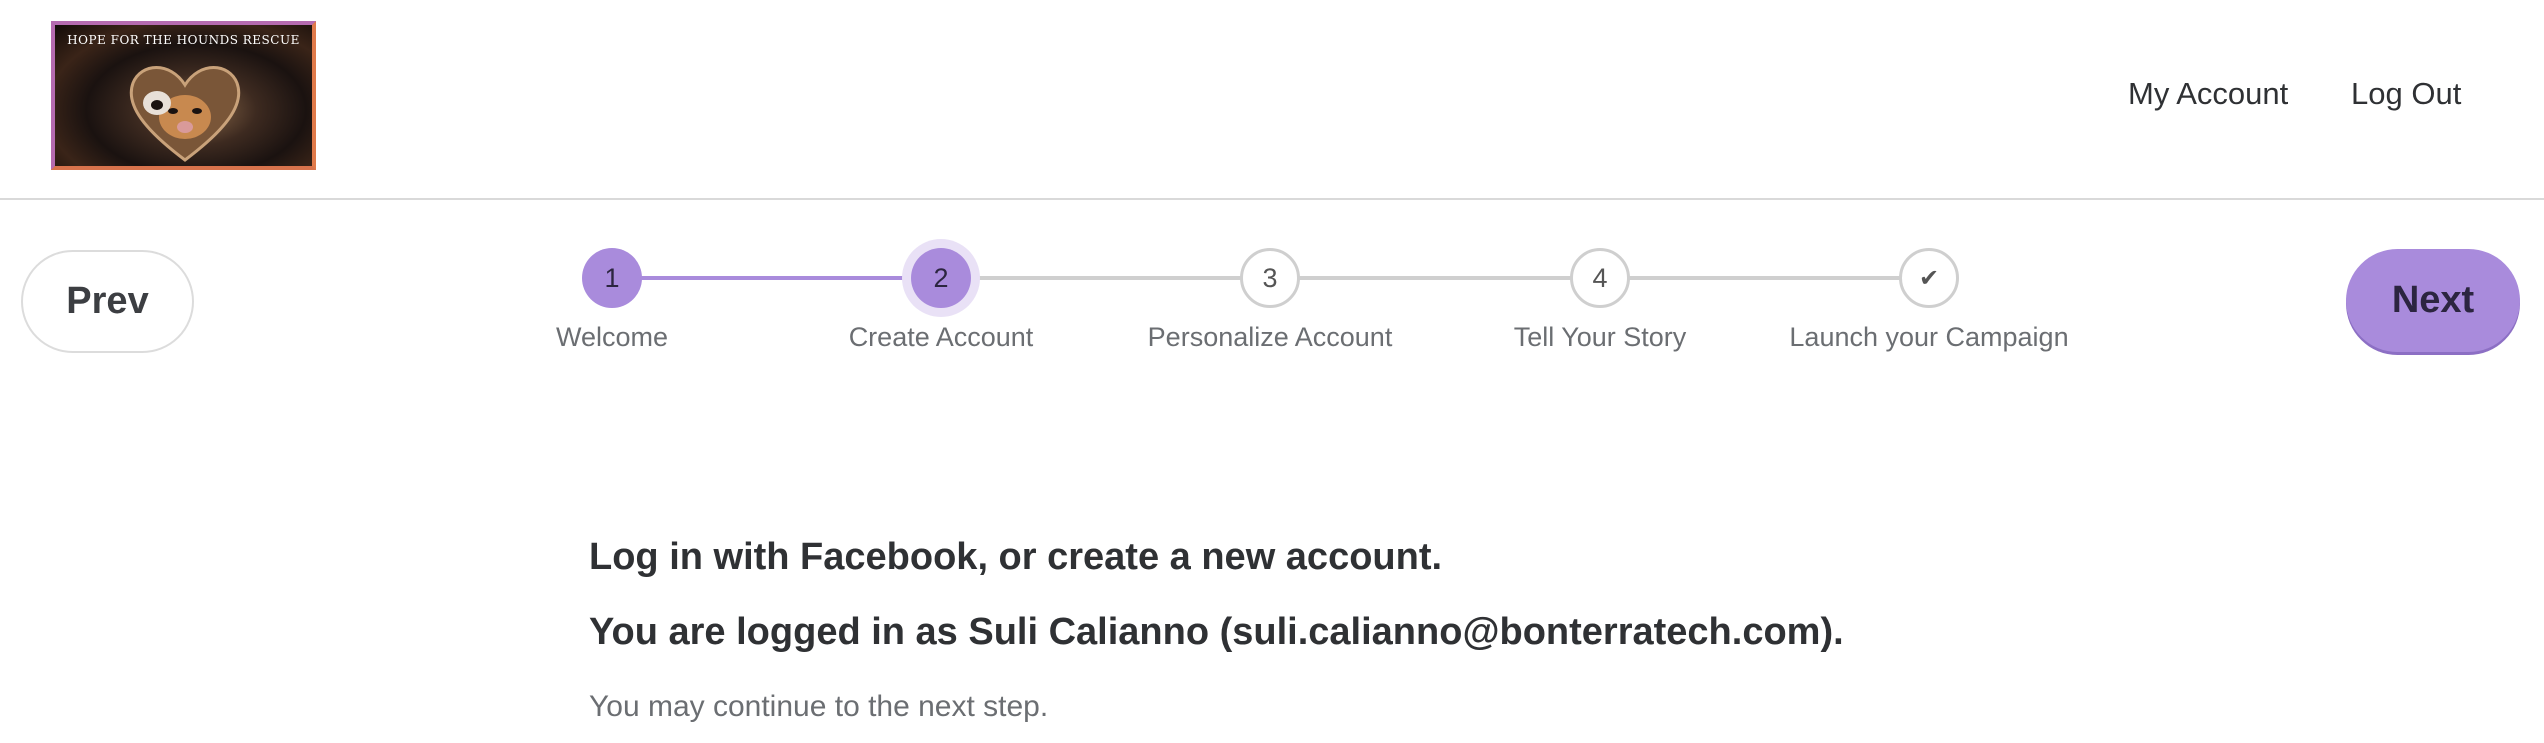 Image resolution: width=2544 pixels, height=743 pixels. I want to click on rescue-logo: HOPE FOR THE HOUNDS RESCUE, so click(183, 95).